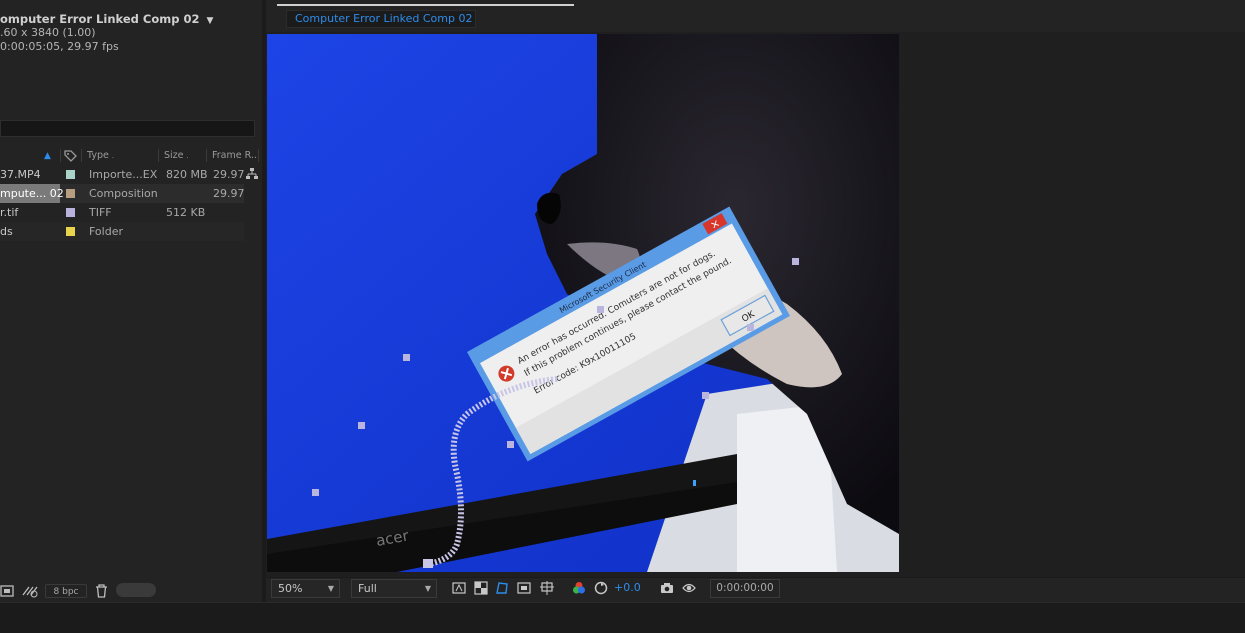 The image size is (1245, 633). Describe the element at coordinates (745, 588) in the screenshot. I see `current-time-display: 0:00:00:00` at that location.